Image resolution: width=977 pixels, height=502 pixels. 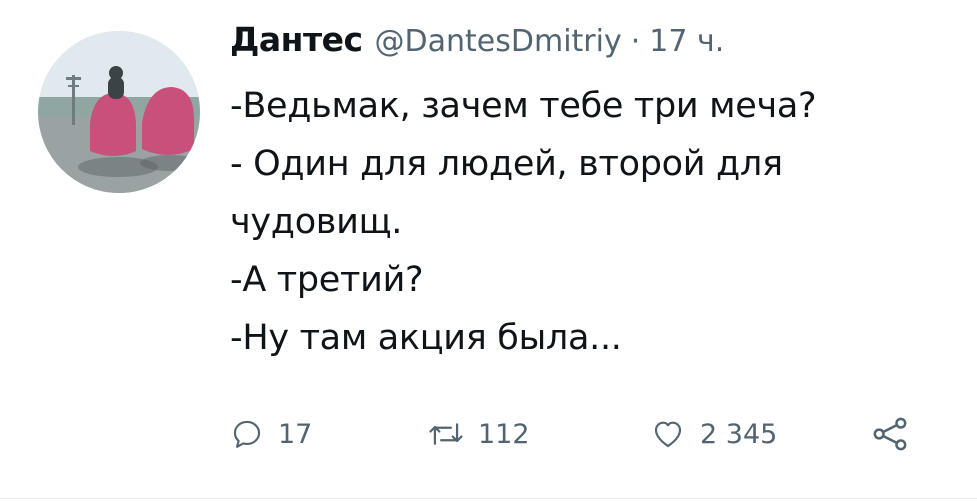 What do you see at coordinates (523, 106) in the screenshot?
I see `tweet-line: -Ведьмак, зачем тебе три меча?` at bounding box center [523, 106].